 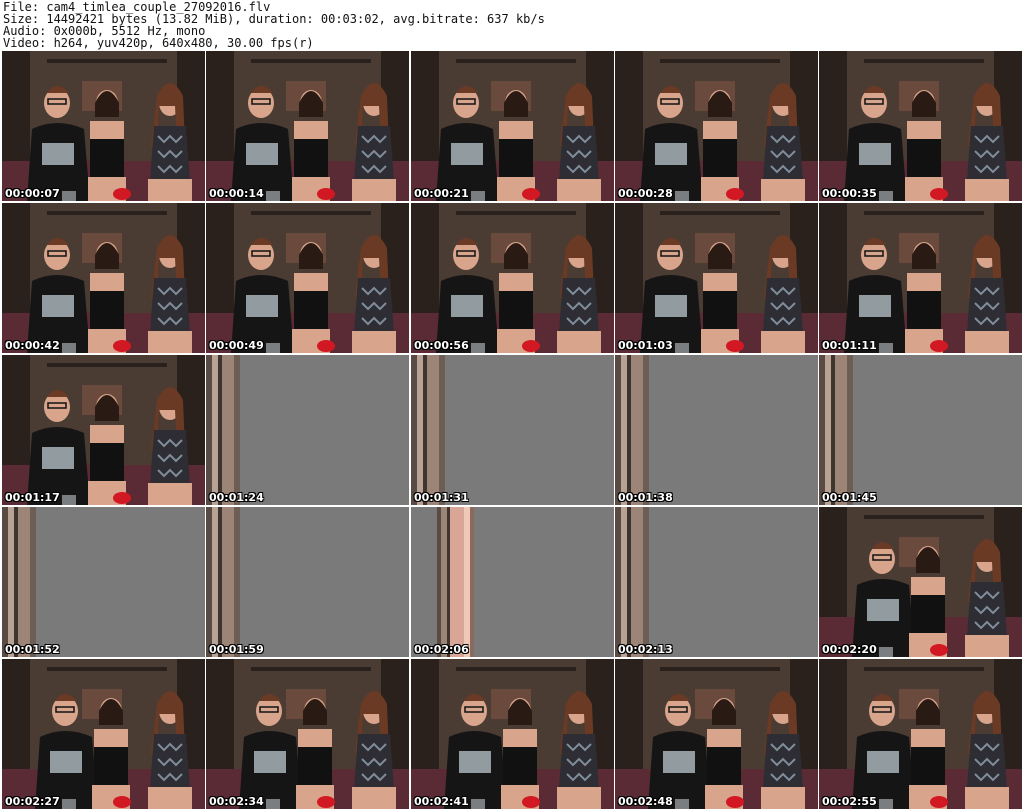 What do you see at coordinates (849, 801) in the screenshot?
I see `timestamp-label: 00:02:55` at bounding box center [849, 801].